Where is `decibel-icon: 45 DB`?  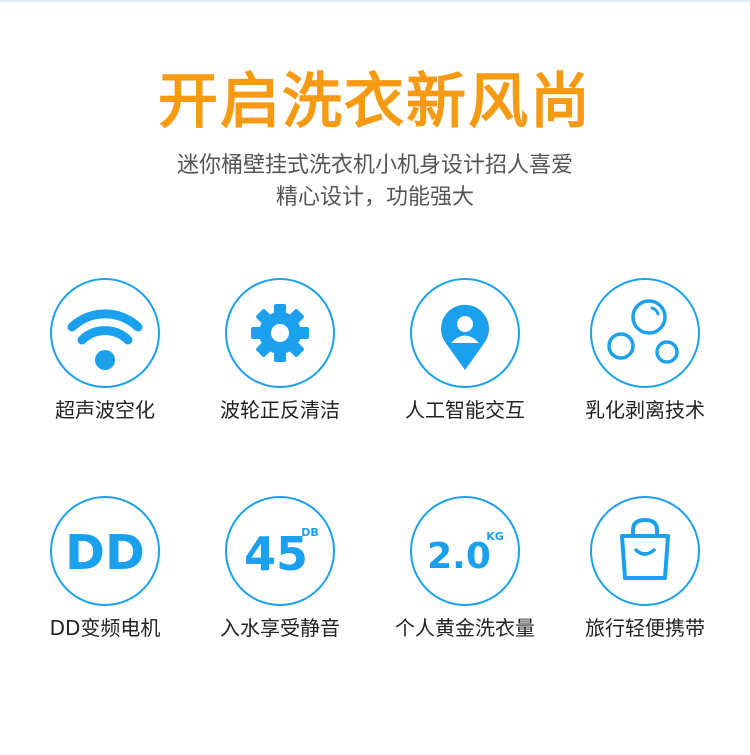
decibel-icon: 45 DB is located at coordinates (281, 553).